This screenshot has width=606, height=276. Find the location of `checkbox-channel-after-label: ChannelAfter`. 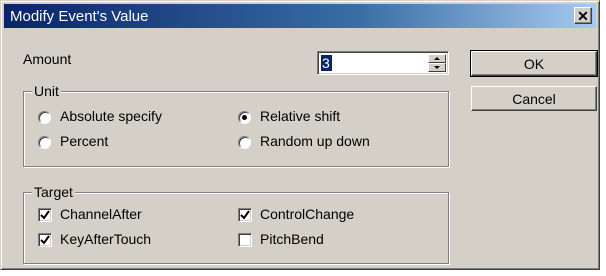

checkbox-channel-after-label: ChannelAfter is located at coordinates (101, 214).